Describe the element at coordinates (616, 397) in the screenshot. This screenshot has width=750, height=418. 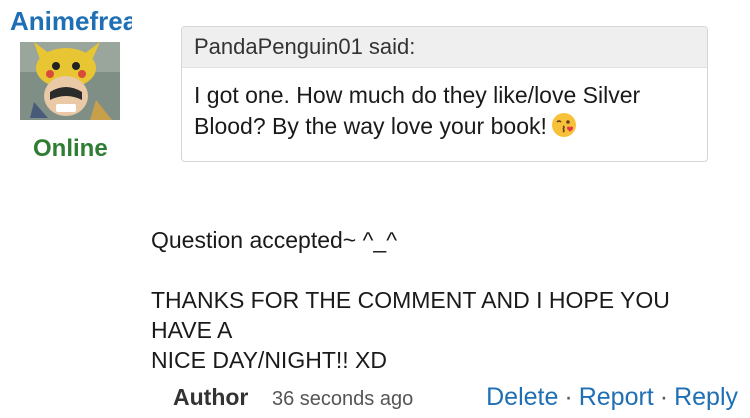
I see `report-link: Report` at that location.